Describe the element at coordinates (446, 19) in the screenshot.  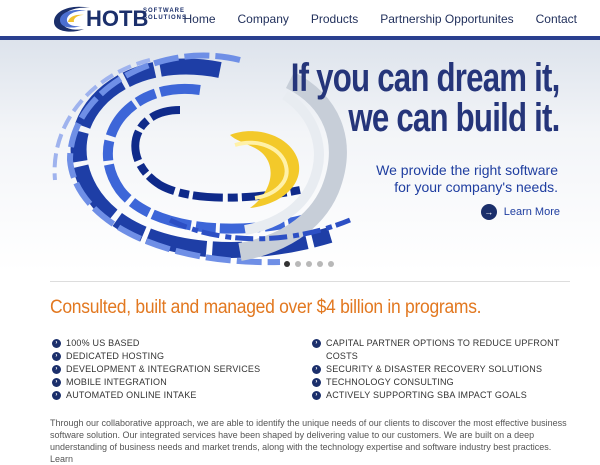
I see `nav-partnership-opportunities: Partnership Opportunites` at that location.